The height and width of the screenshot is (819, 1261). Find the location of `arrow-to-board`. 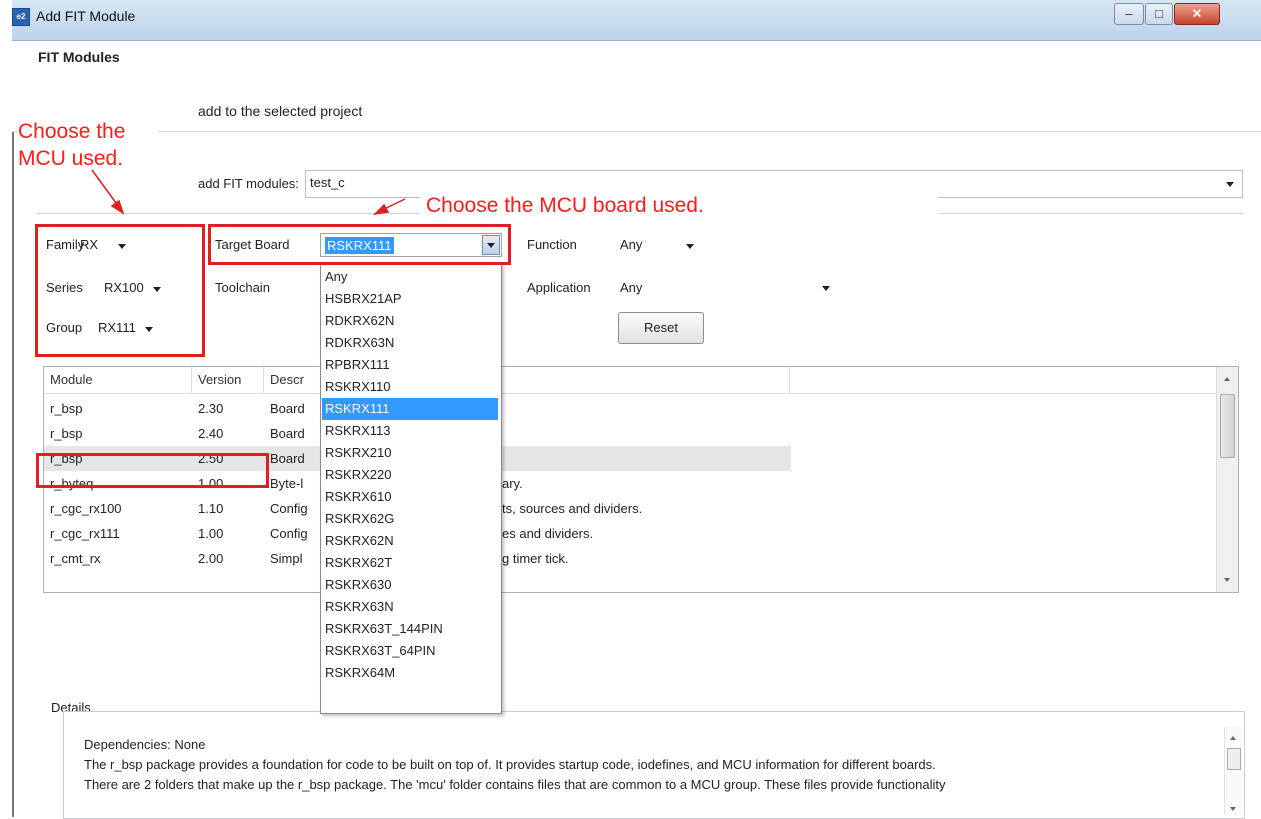

arrow-to-board is located at coordinates (389, 207).